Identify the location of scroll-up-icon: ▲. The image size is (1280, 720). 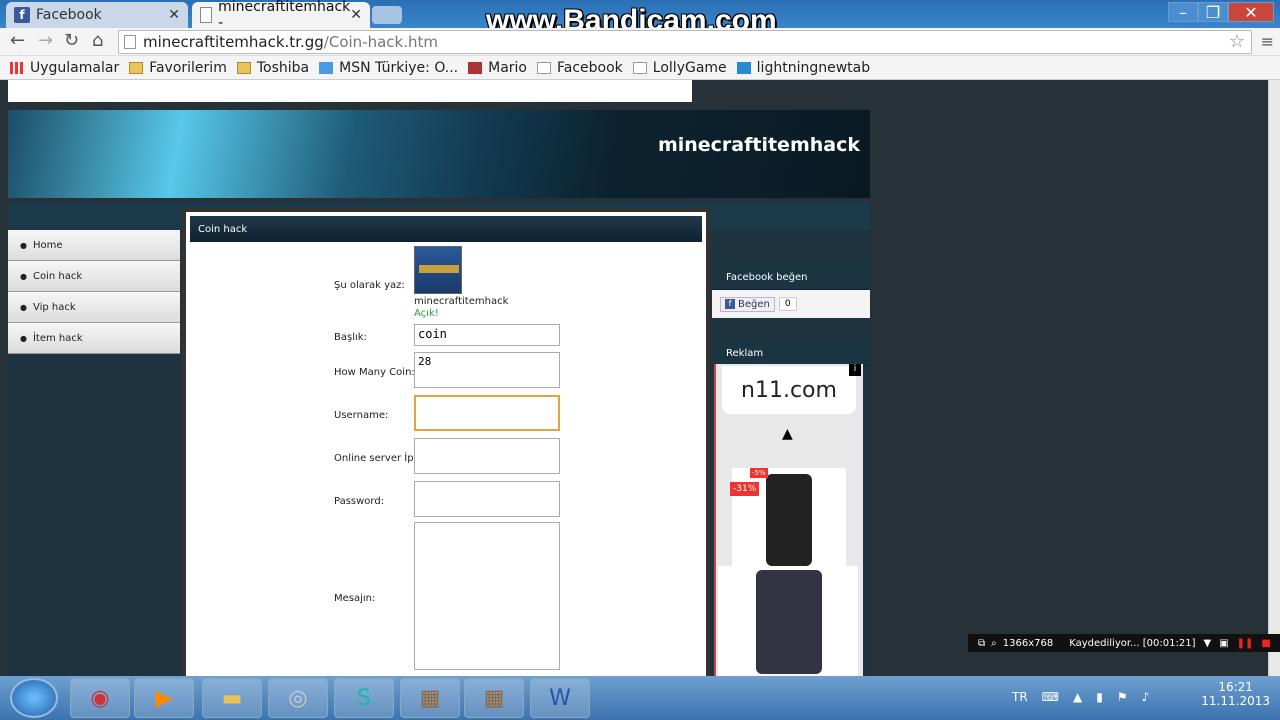
(787, 434).